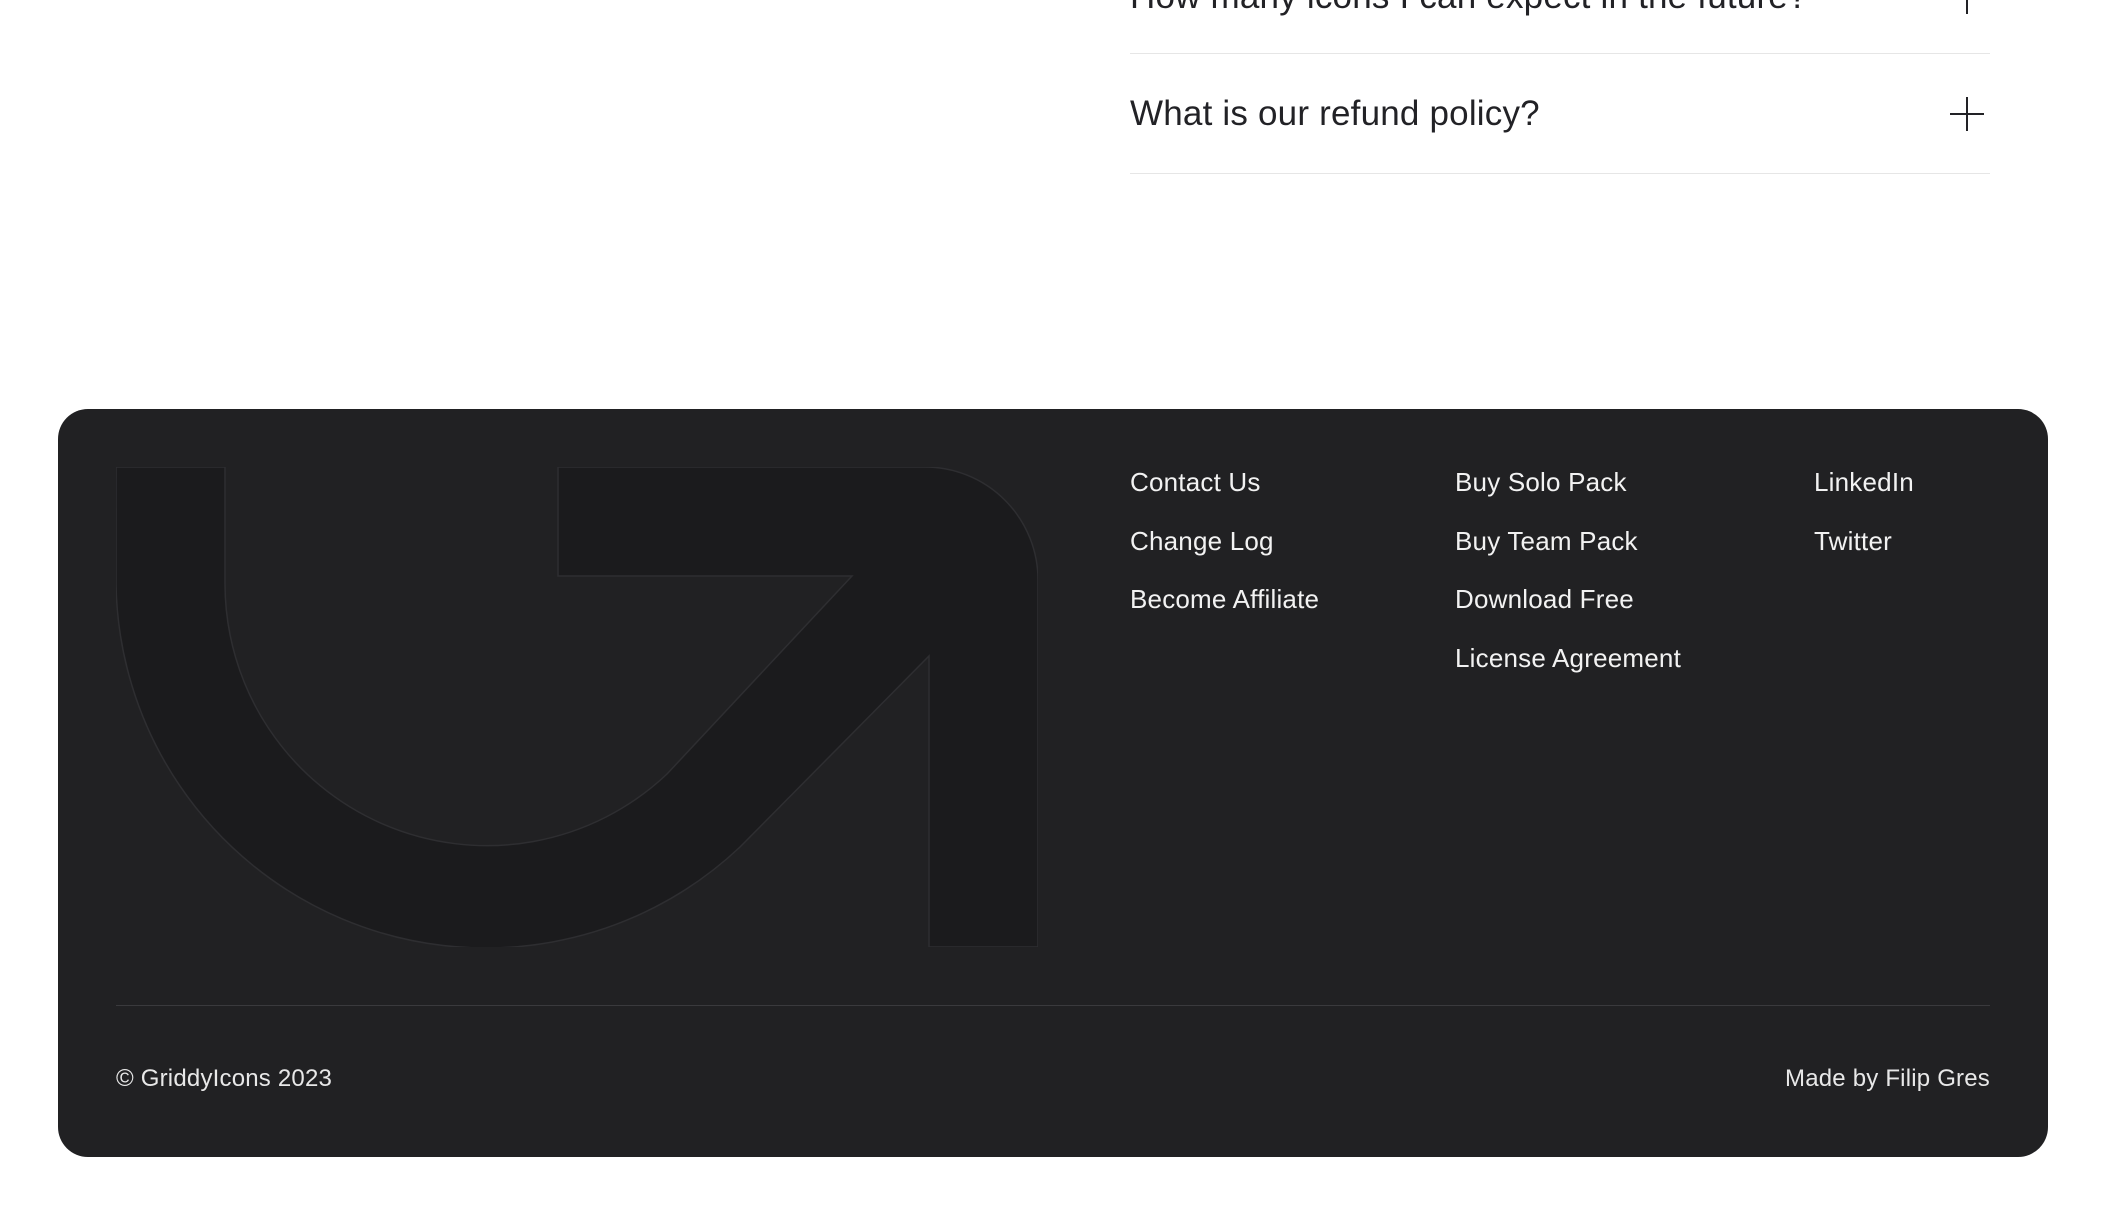 The height and width of the screenshot is (1215, 2106). I want to click on footer-link-linkedin: LinkedIn, so click(1864, 493).